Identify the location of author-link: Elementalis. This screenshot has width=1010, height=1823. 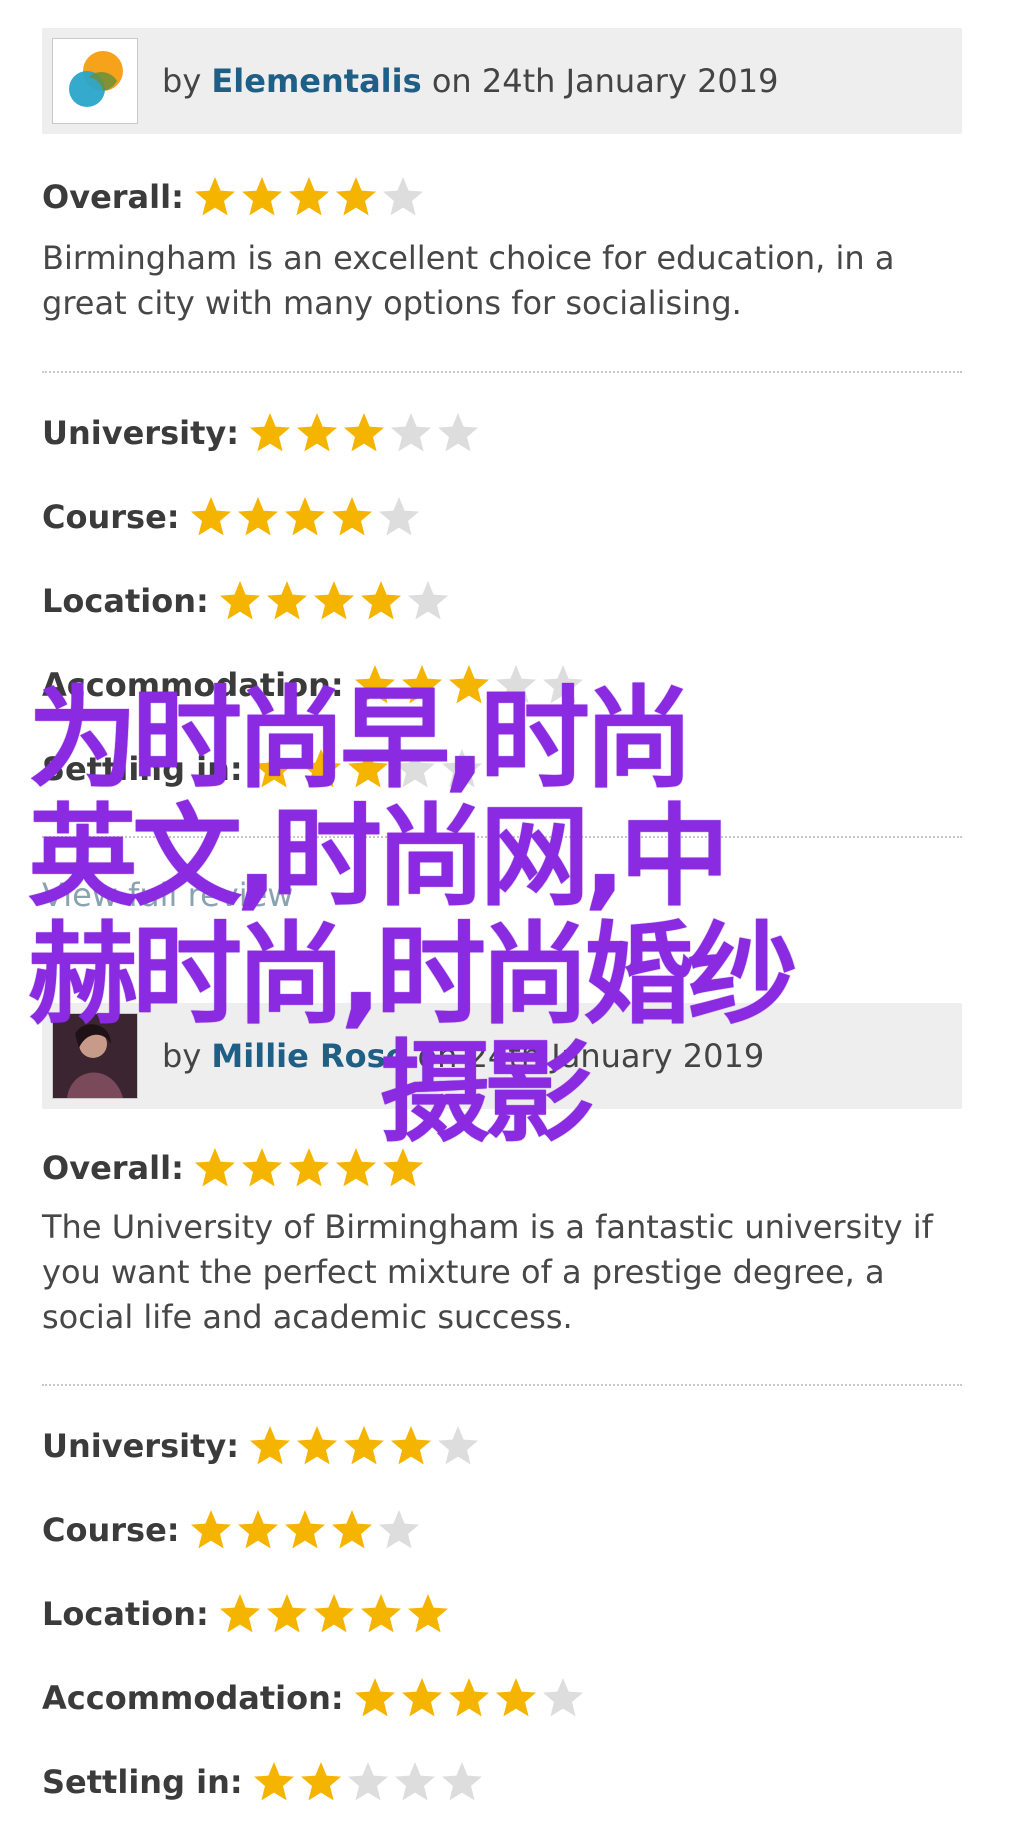
(316, 81).